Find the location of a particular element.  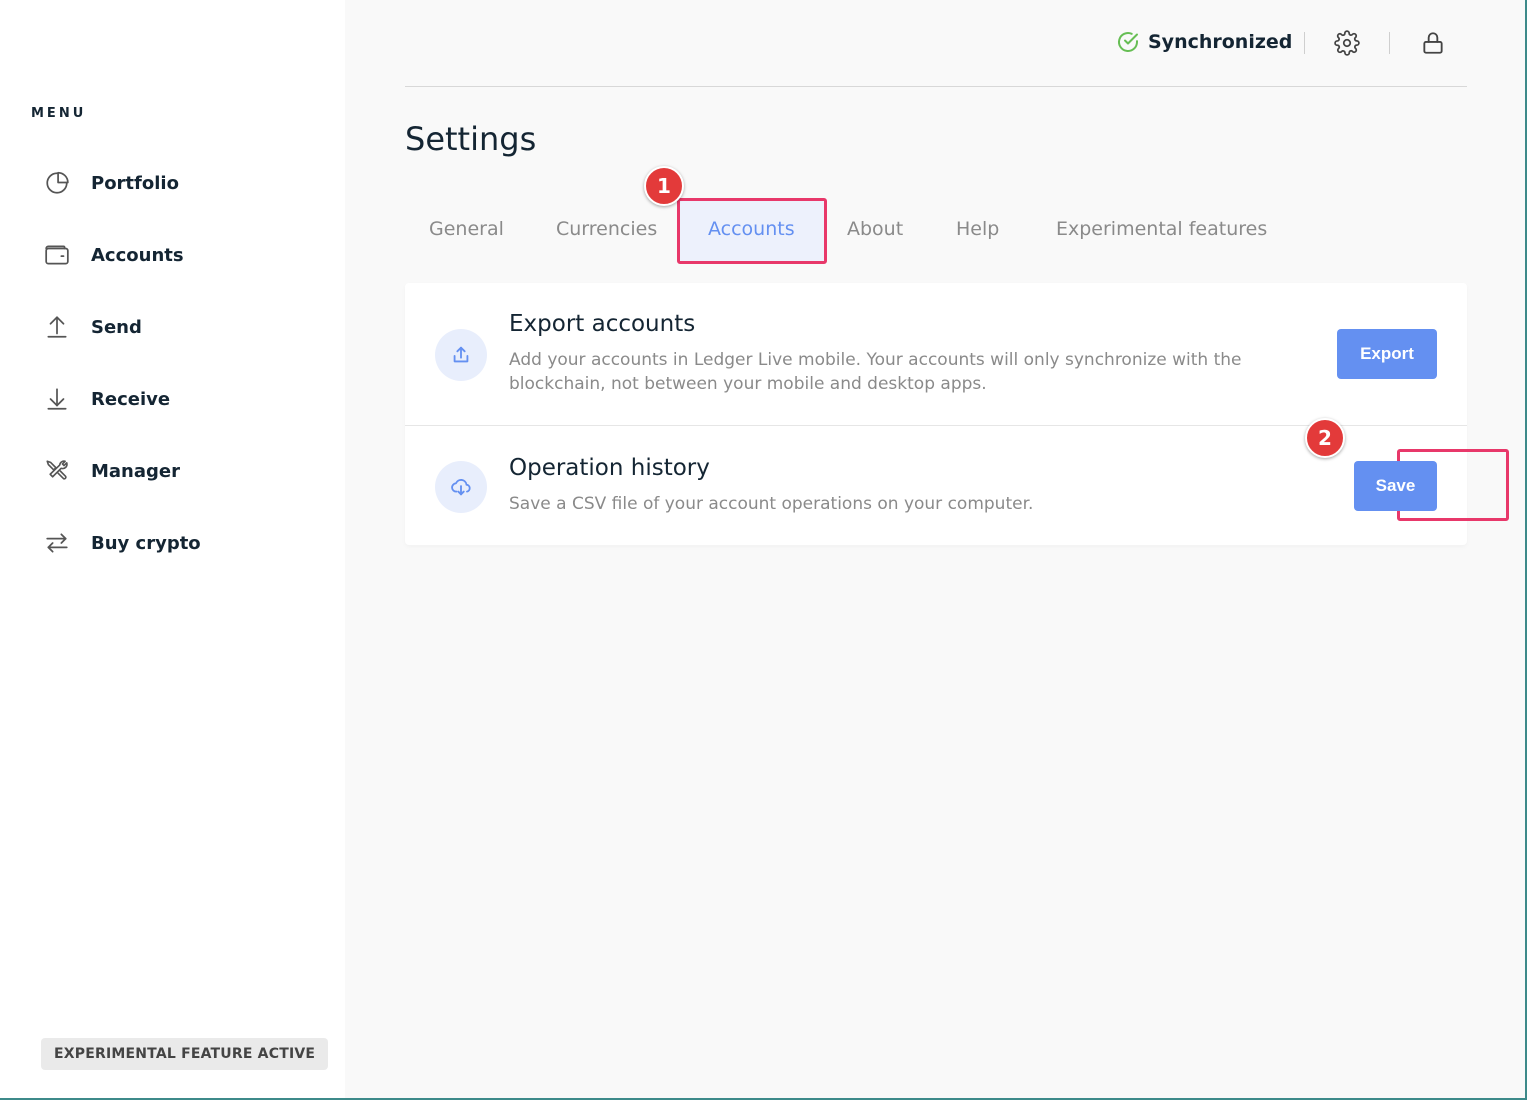

upload-icon is located at coordinates (461, 354).